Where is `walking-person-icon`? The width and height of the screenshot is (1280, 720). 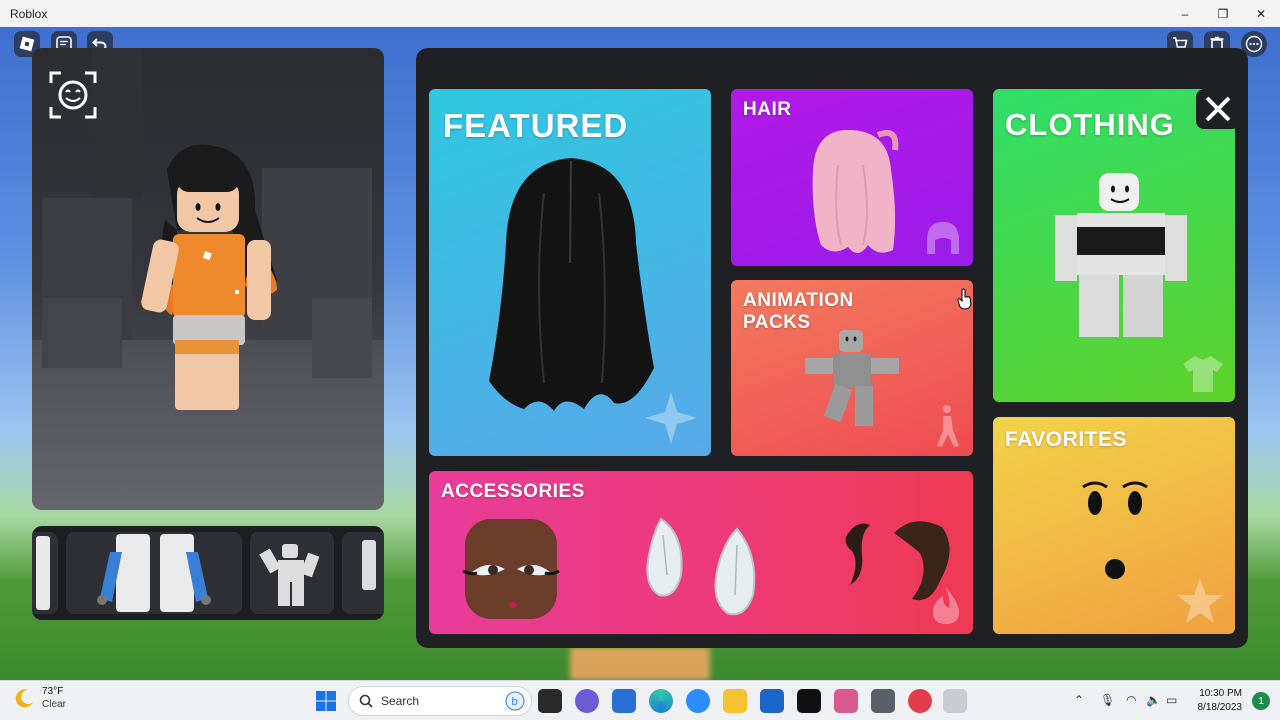 walking-person-icon is located at coordinates (948, 426).